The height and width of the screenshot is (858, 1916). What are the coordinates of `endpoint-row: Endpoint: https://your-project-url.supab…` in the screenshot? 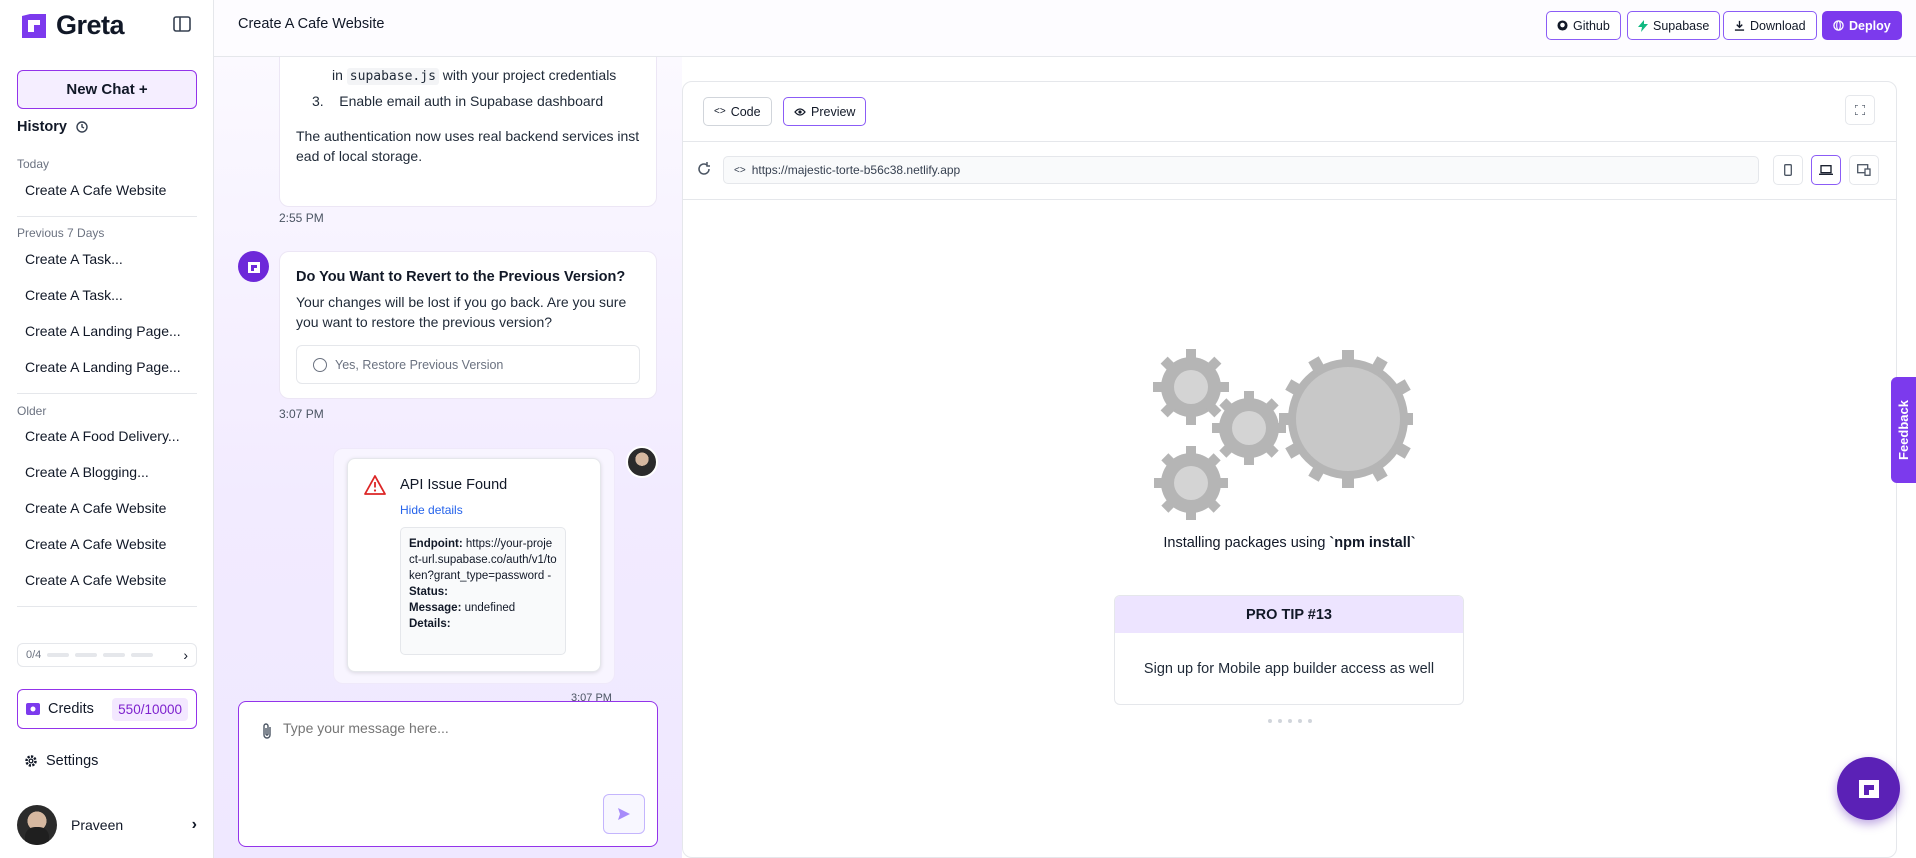 It's located at (483, 560).